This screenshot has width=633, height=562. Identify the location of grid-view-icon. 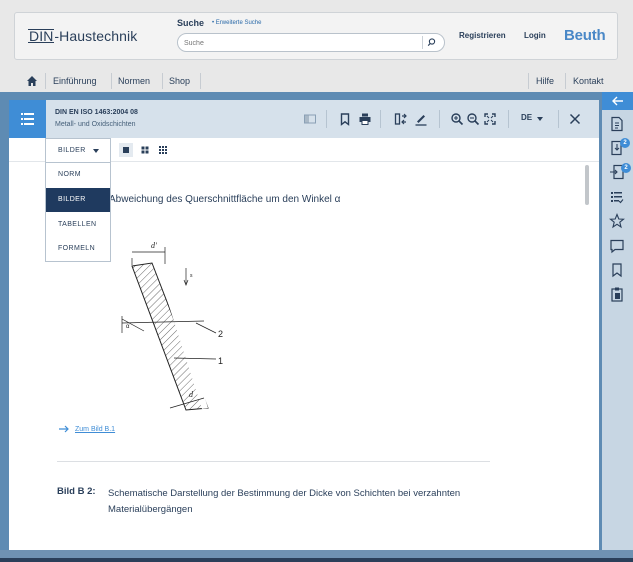
(145, 150).